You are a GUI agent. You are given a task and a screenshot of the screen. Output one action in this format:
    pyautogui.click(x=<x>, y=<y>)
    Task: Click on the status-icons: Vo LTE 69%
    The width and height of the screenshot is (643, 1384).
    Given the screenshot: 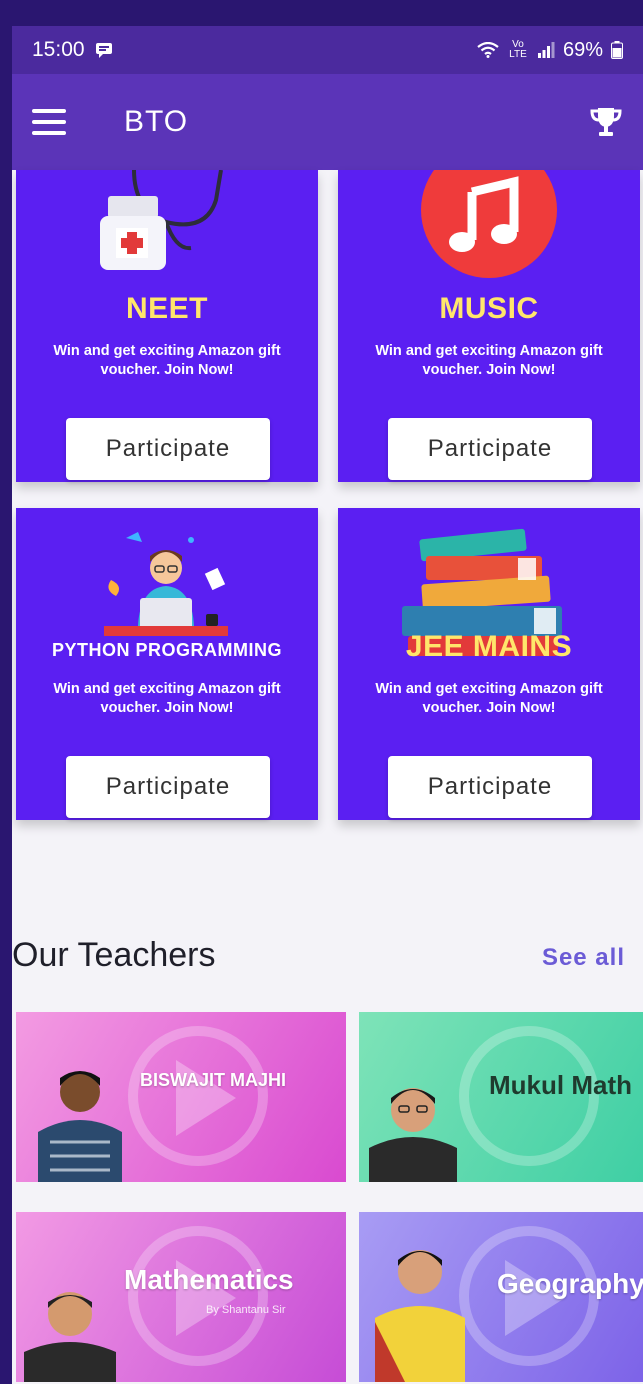 What is the action you would take?
    pyautogui.click(x=550, y=50)
    